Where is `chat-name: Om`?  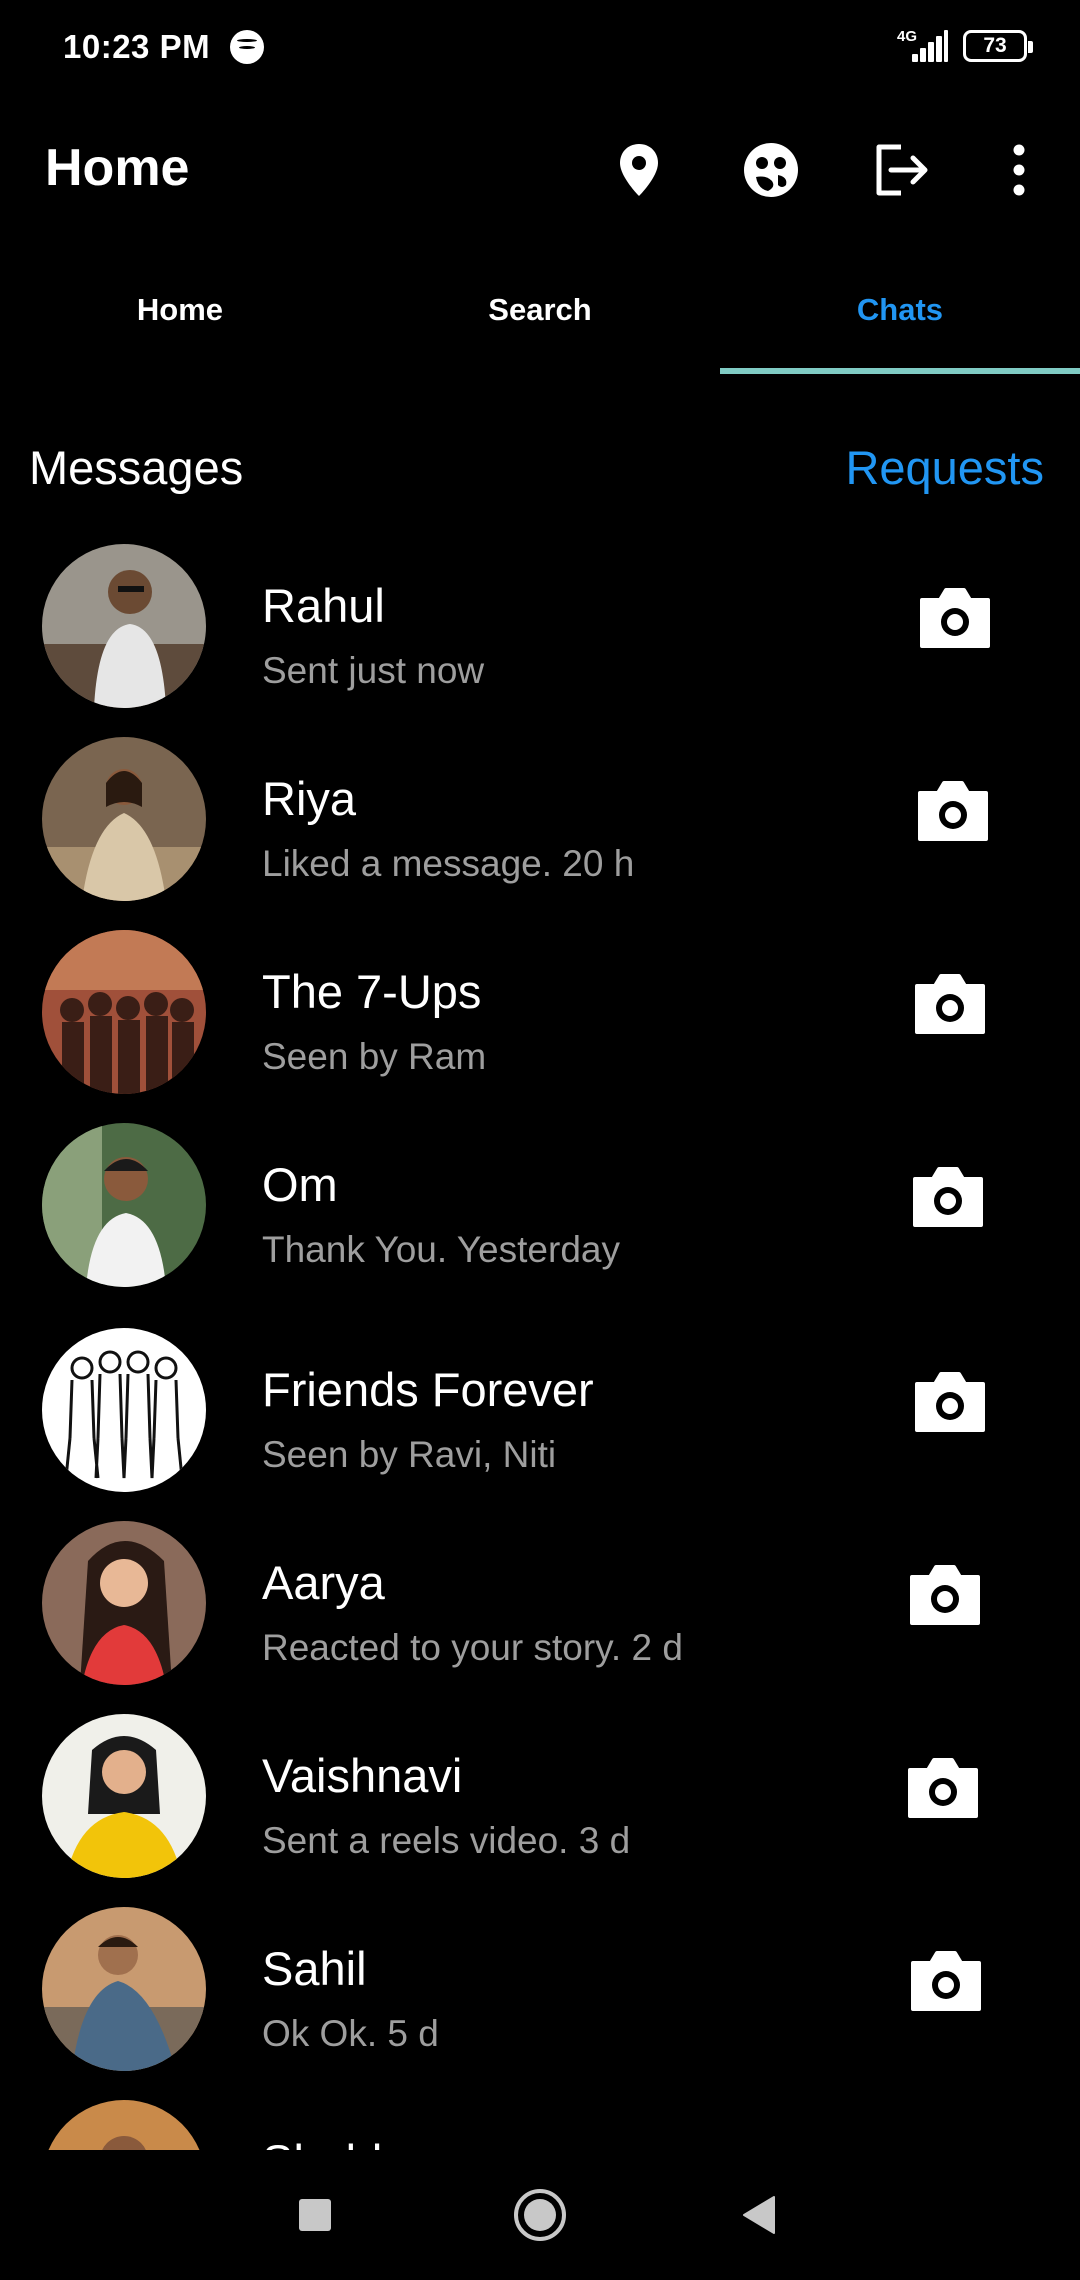 chat-name: Om is located at coordinates (300, 1184).